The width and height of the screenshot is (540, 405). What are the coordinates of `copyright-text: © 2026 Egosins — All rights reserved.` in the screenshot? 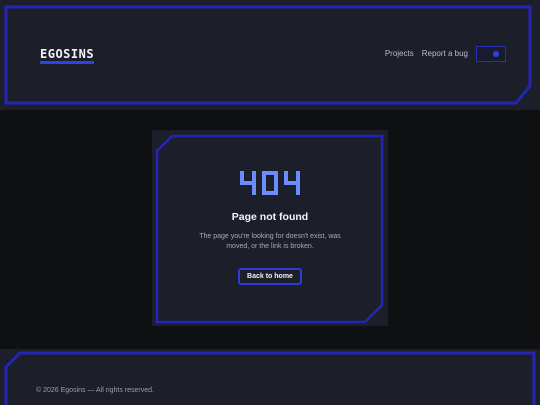 It's located at (95, 390).